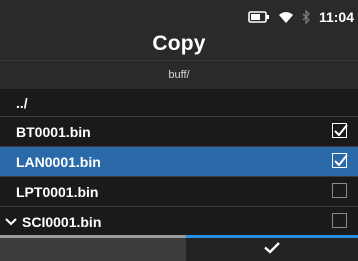 Image resolution: width=358 pixels, height=261 pixels. Describe the element at coordinates (301, 17) in the screenshot. I see `status-bar: 11:04` at that location.